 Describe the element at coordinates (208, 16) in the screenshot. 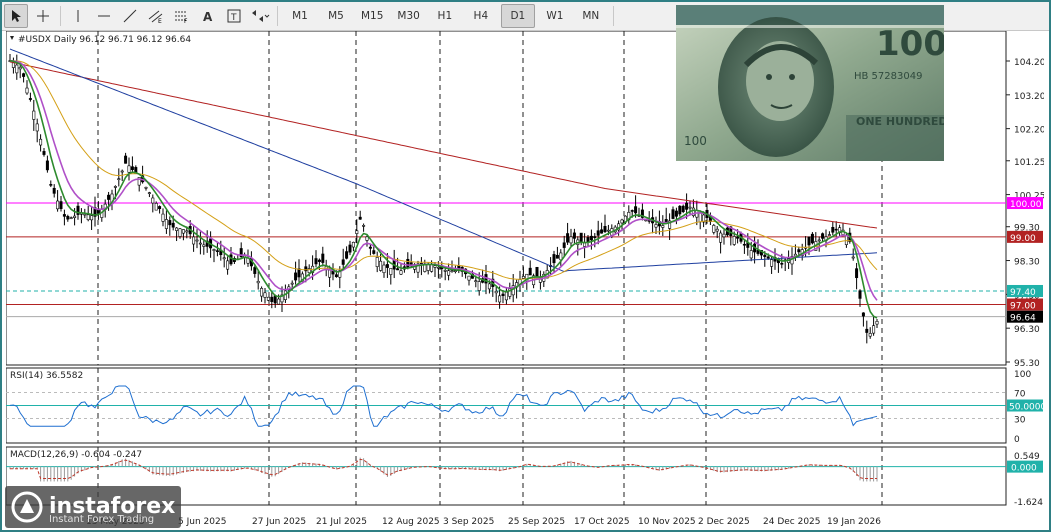

I see `text-tool-button: A` at that location.